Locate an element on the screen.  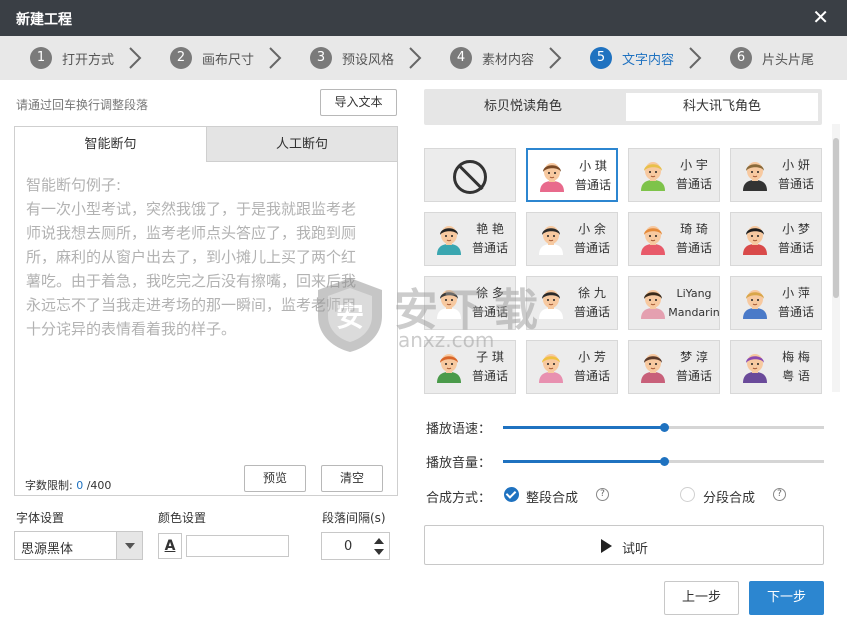
voice-name-text: 梦 淳 is located at coordinates (694, 357).